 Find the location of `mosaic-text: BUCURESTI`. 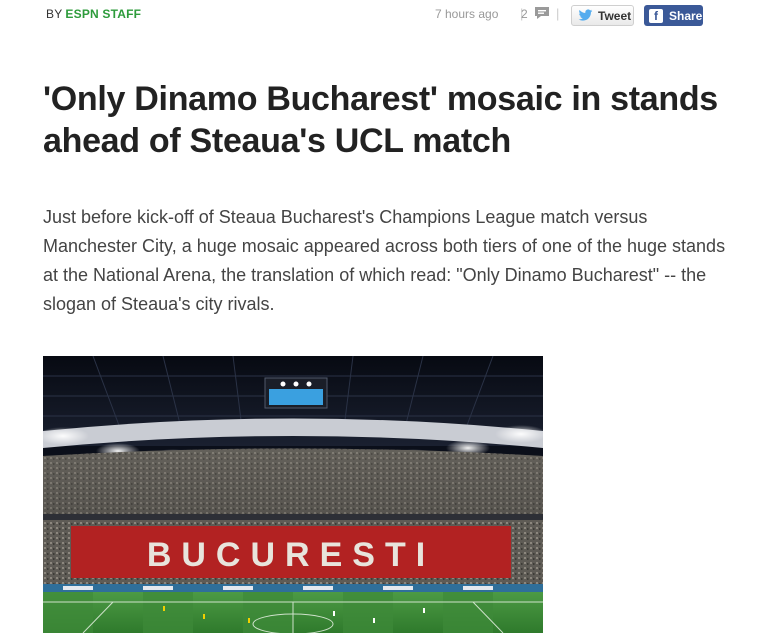

mosaic-text: BUCURESTI is located at coordinates (291, 555).